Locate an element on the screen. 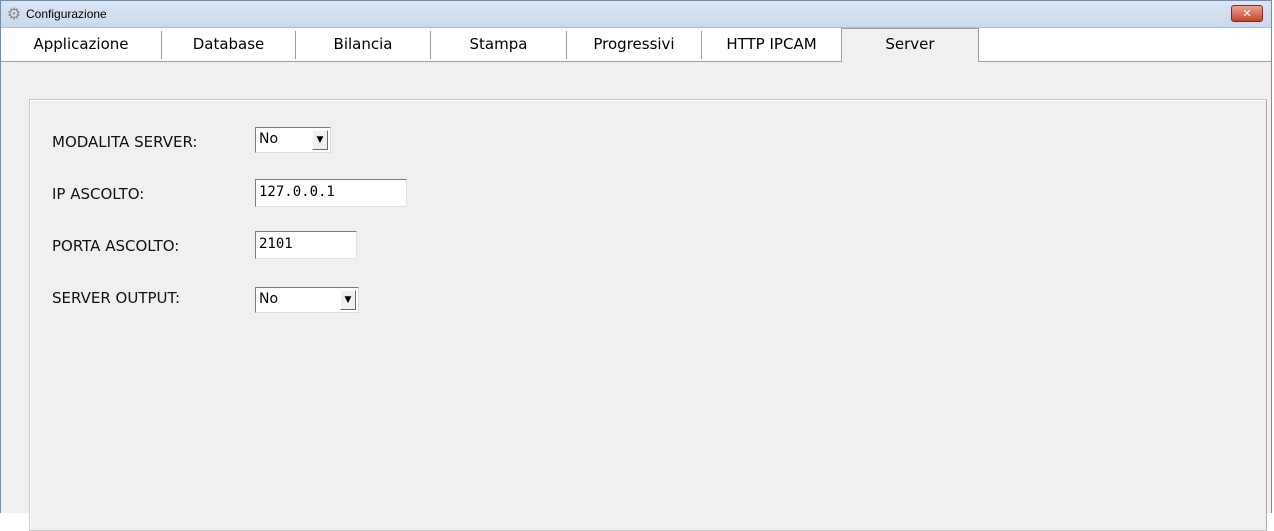 Image resolution: width=1274 pixels, height=531 pixels. tab-http-ipcam: HTTP IPCAM is located at coordinates (771, 45).